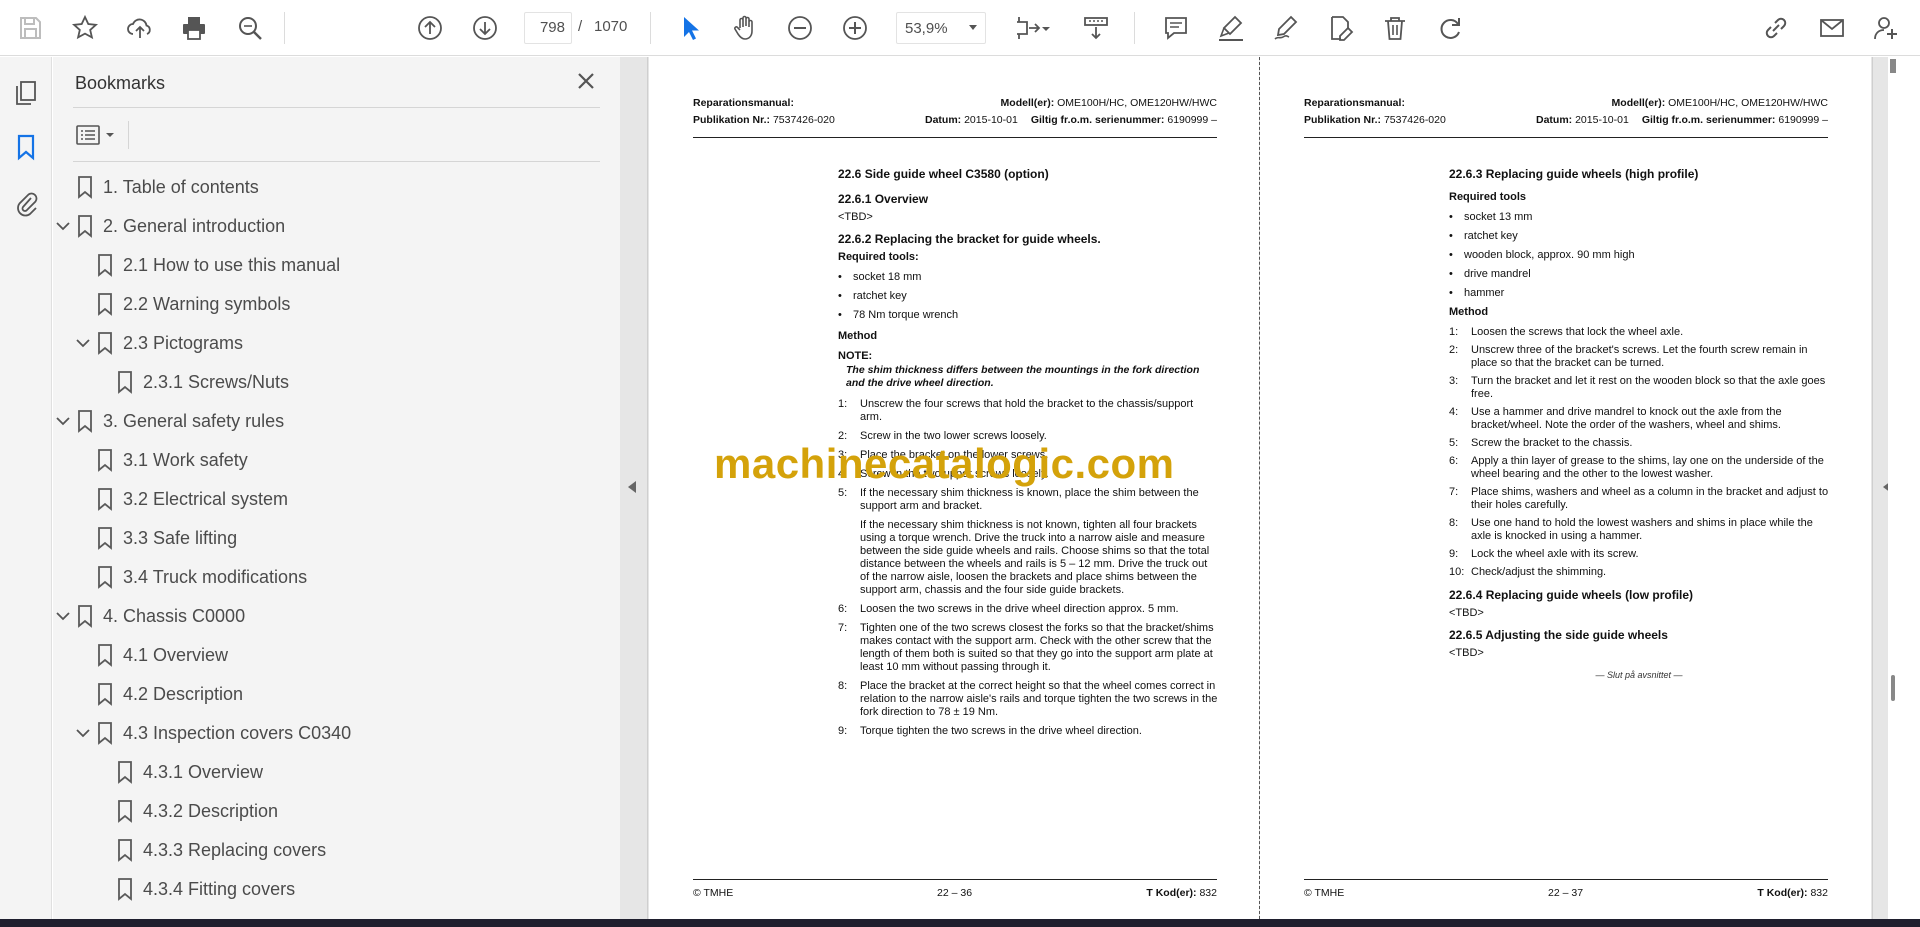  I want to click on bookmark-item: 4.3.2 Description, so click(323, 811).